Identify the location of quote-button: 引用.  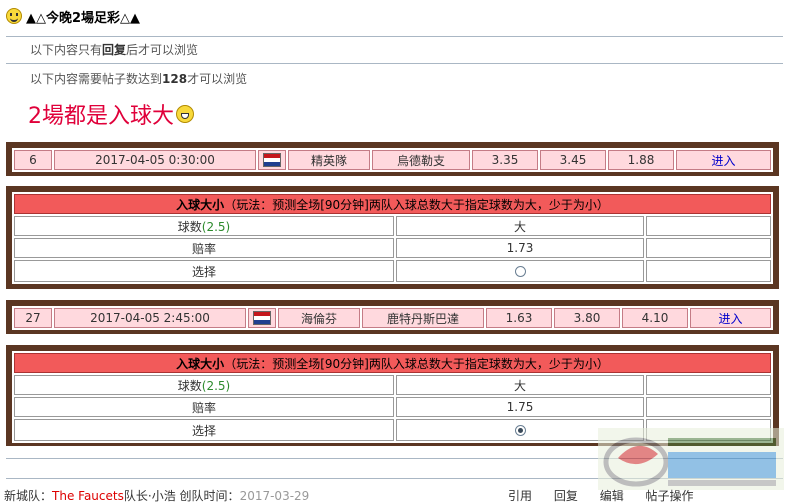
(520, 496).